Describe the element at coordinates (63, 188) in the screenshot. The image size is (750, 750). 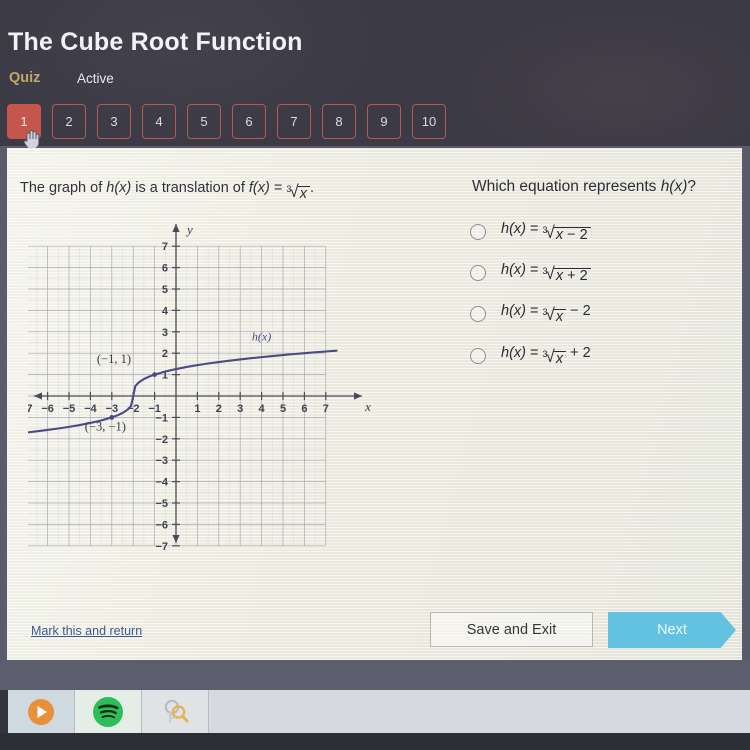
I see `prompt-prefix: The graph of` at that location.